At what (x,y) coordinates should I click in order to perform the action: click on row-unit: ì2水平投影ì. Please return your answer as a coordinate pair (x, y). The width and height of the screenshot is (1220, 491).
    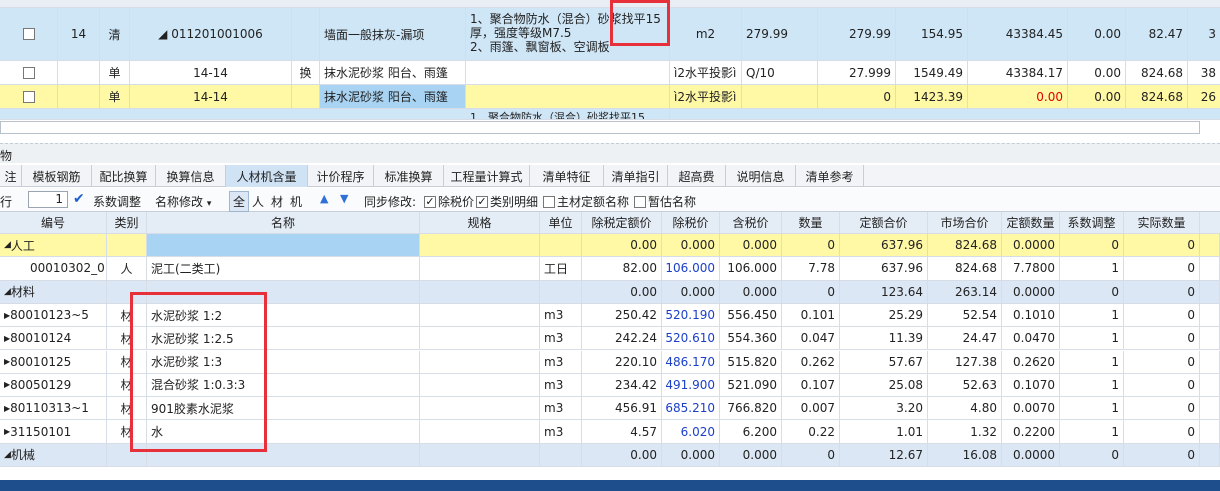
    Looking at the image, I should click on (706, 72).